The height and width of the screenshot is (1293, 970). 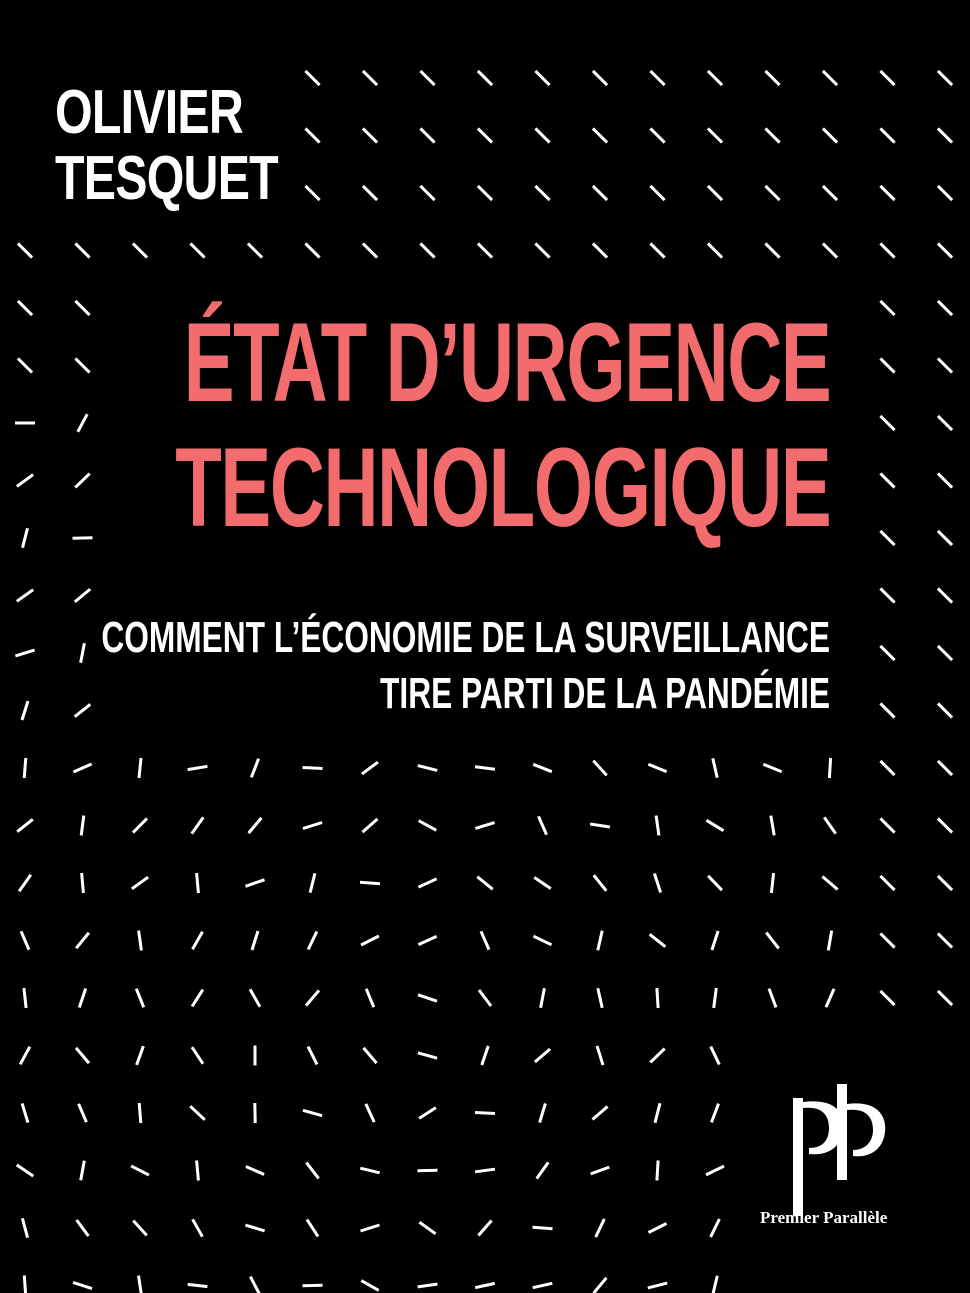 What do you see at coordinates (502, 487) in the screenshot?
I see `title-line-2: TECHNOLOGIQUE` at bounding box center [502, 487].